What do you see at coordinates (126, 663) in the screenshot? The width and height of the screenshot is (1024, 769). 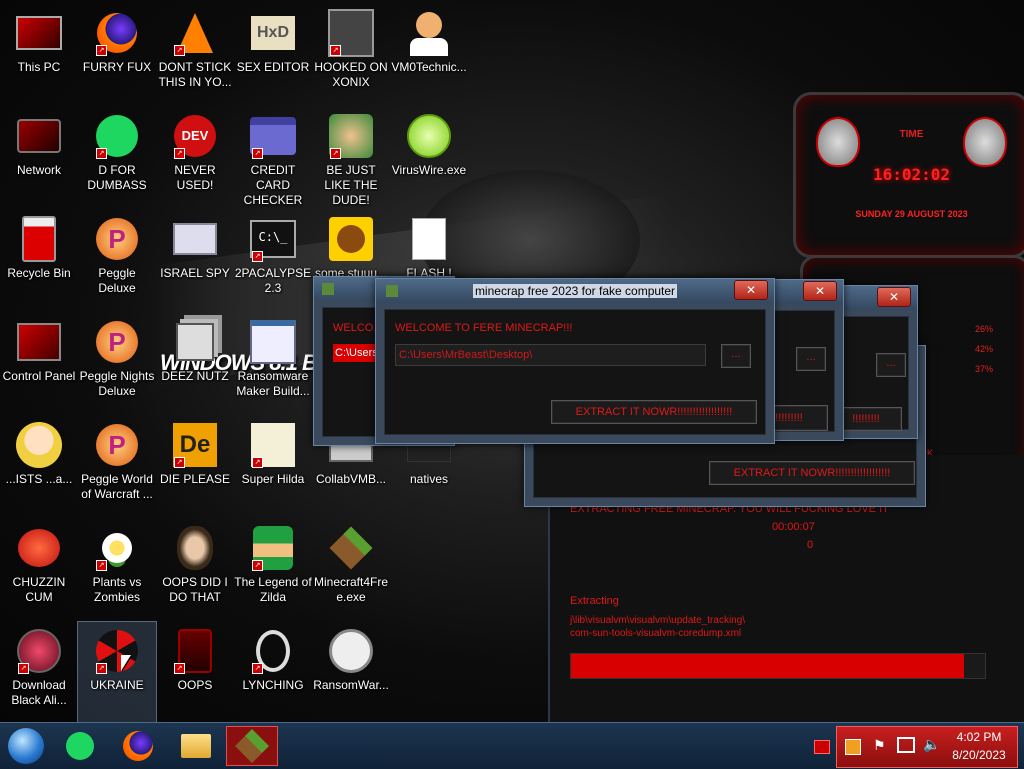 I see `mouse-cursor-icon` at bounding box center [126, 663].